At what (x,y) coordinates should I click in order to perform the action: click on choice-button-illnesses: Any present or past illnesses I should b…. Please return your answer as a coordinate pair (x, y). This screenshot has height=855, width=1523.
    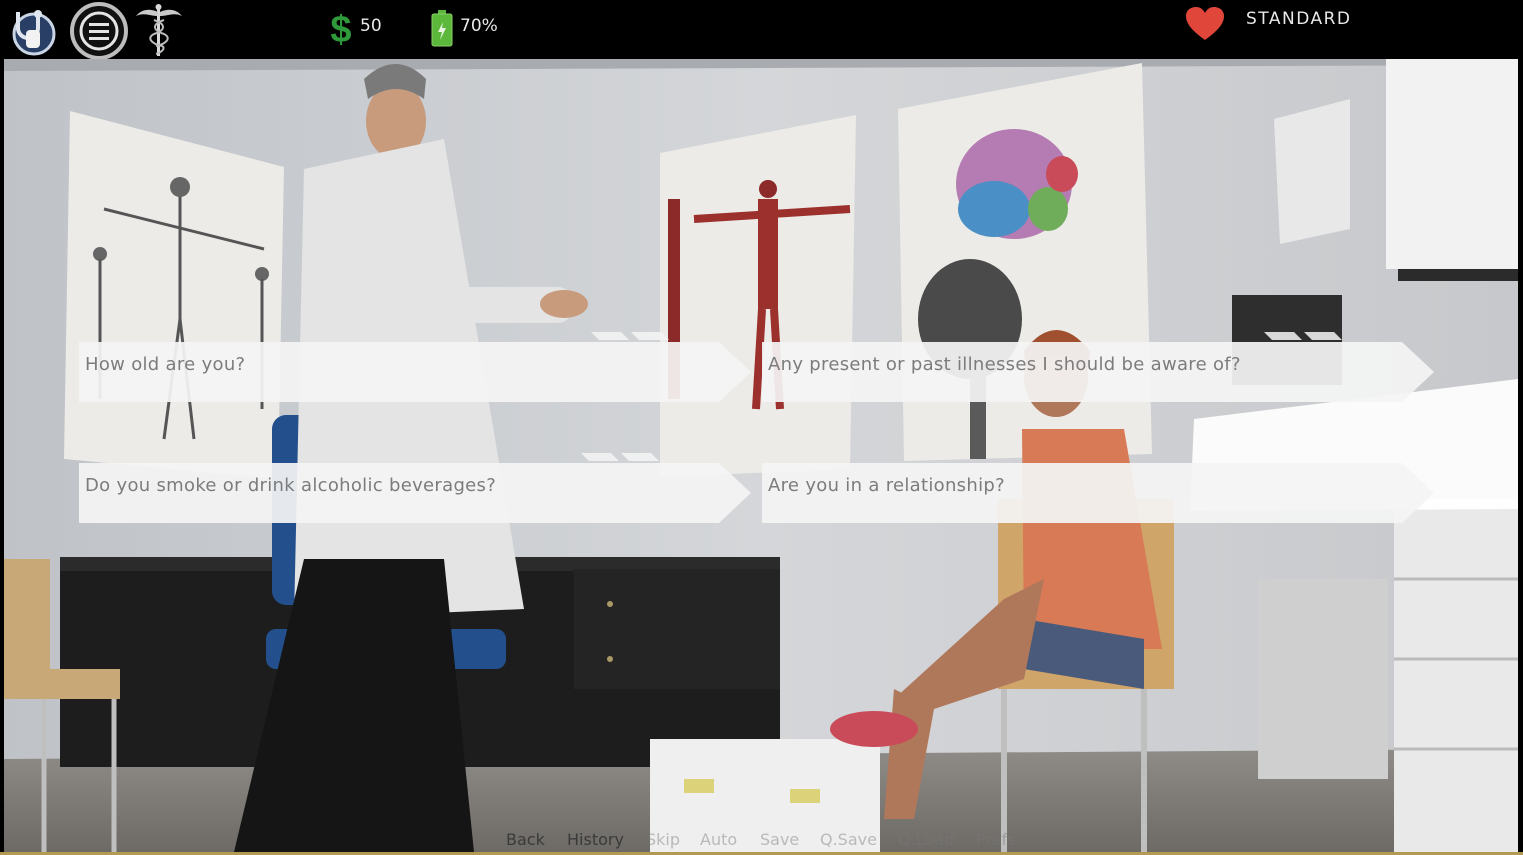
    Looking at the image, I should click on (1102, 367).